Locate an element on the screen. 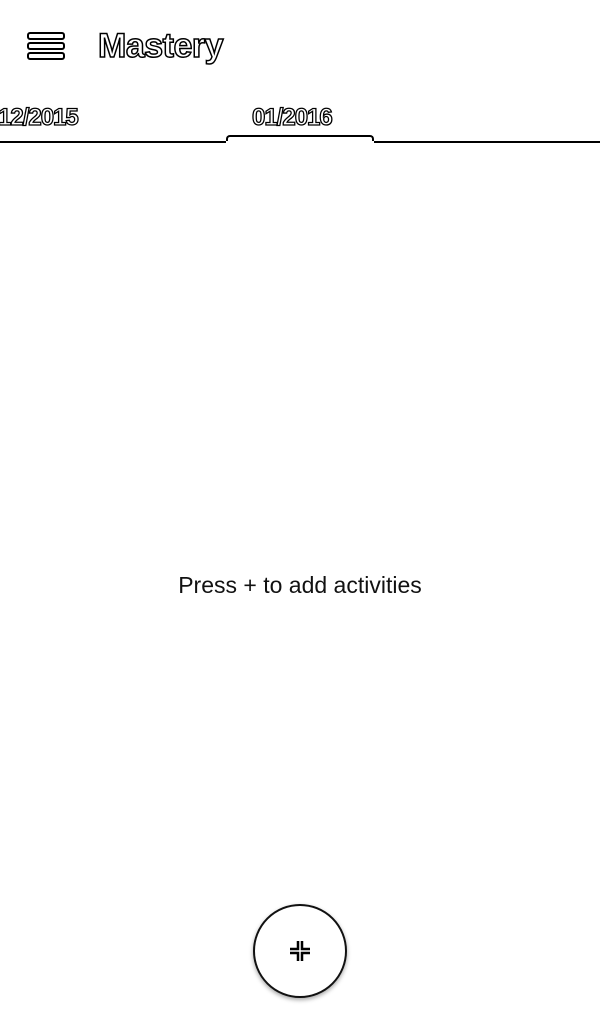  hamburger-menu-icon is located at coordinates (46, 46).